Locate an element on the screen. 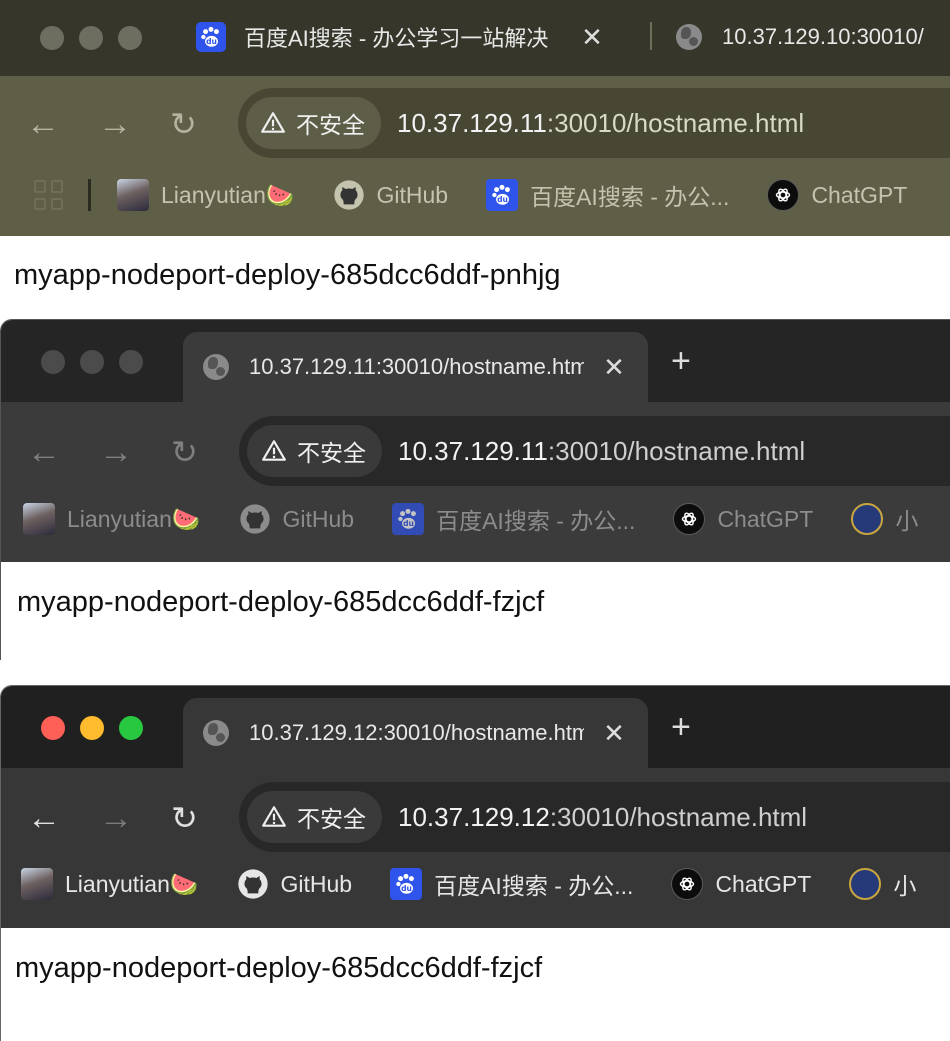  tab-active: 10.37.129.12:30010/hostname.html ✕ is located at coordinates (415, 733).